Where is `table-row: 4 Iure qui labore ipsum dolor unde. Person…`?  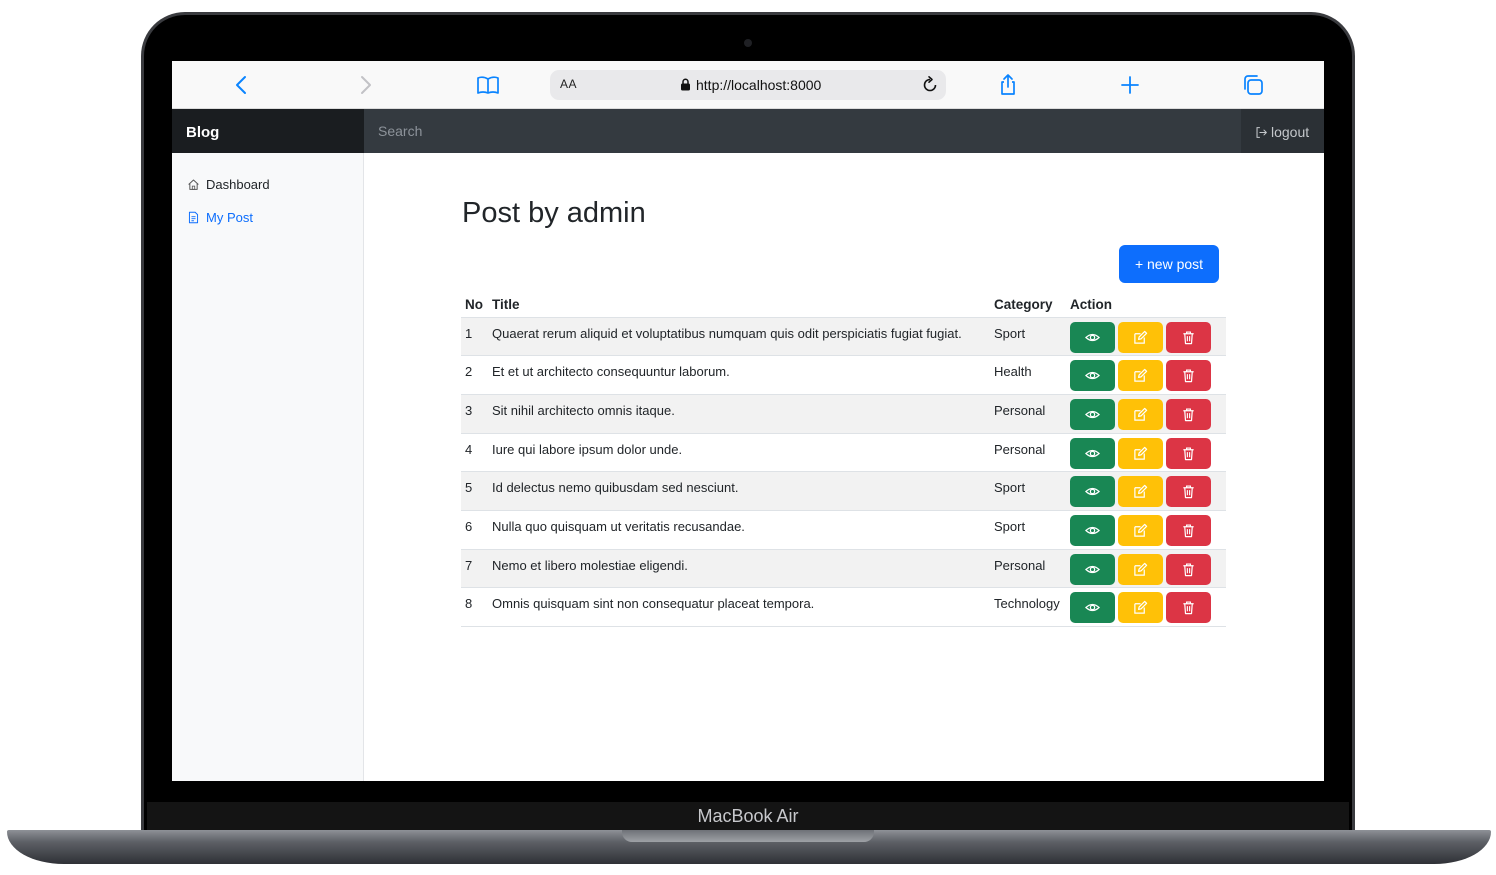
table-row: 4 Iure qui labore ipsum dolor unde. Person… is located at coordinates (843, 453).